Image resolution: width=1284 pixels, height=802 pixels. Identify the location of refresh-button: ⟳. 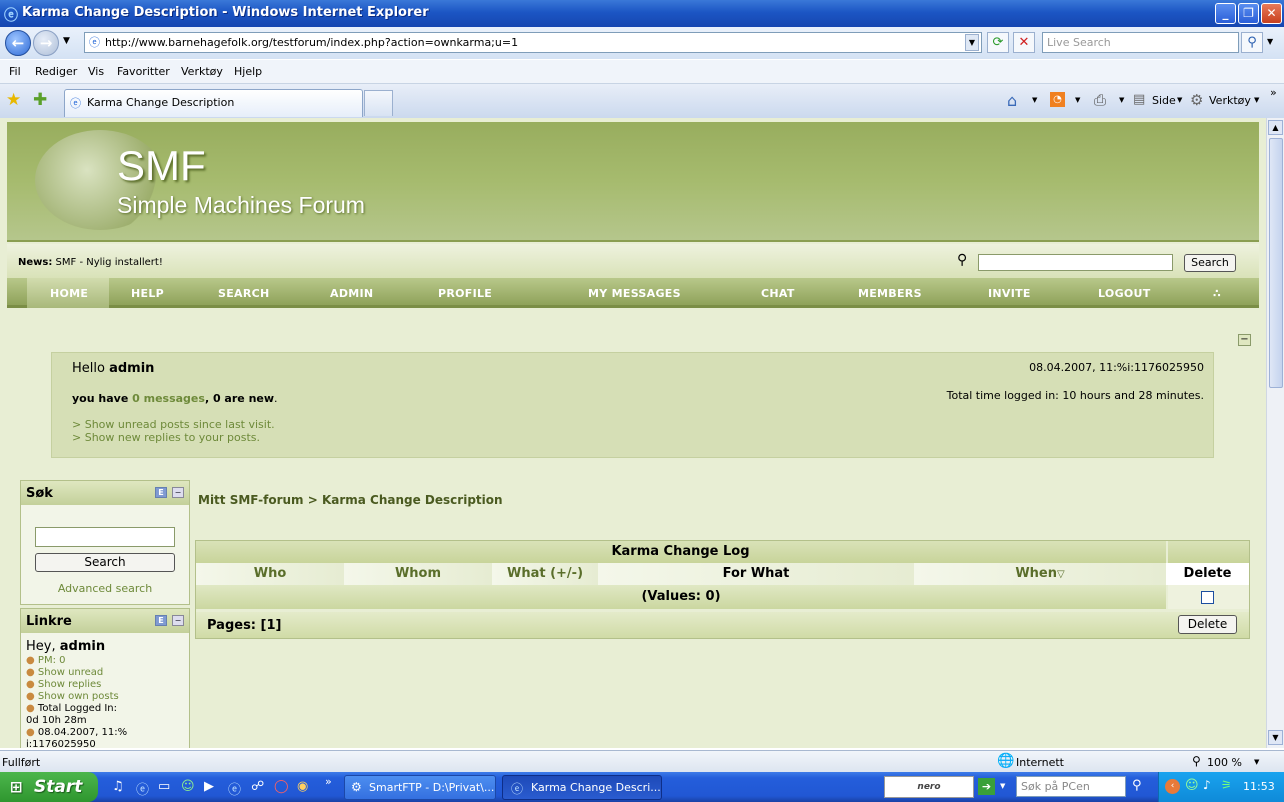
(998, 42).